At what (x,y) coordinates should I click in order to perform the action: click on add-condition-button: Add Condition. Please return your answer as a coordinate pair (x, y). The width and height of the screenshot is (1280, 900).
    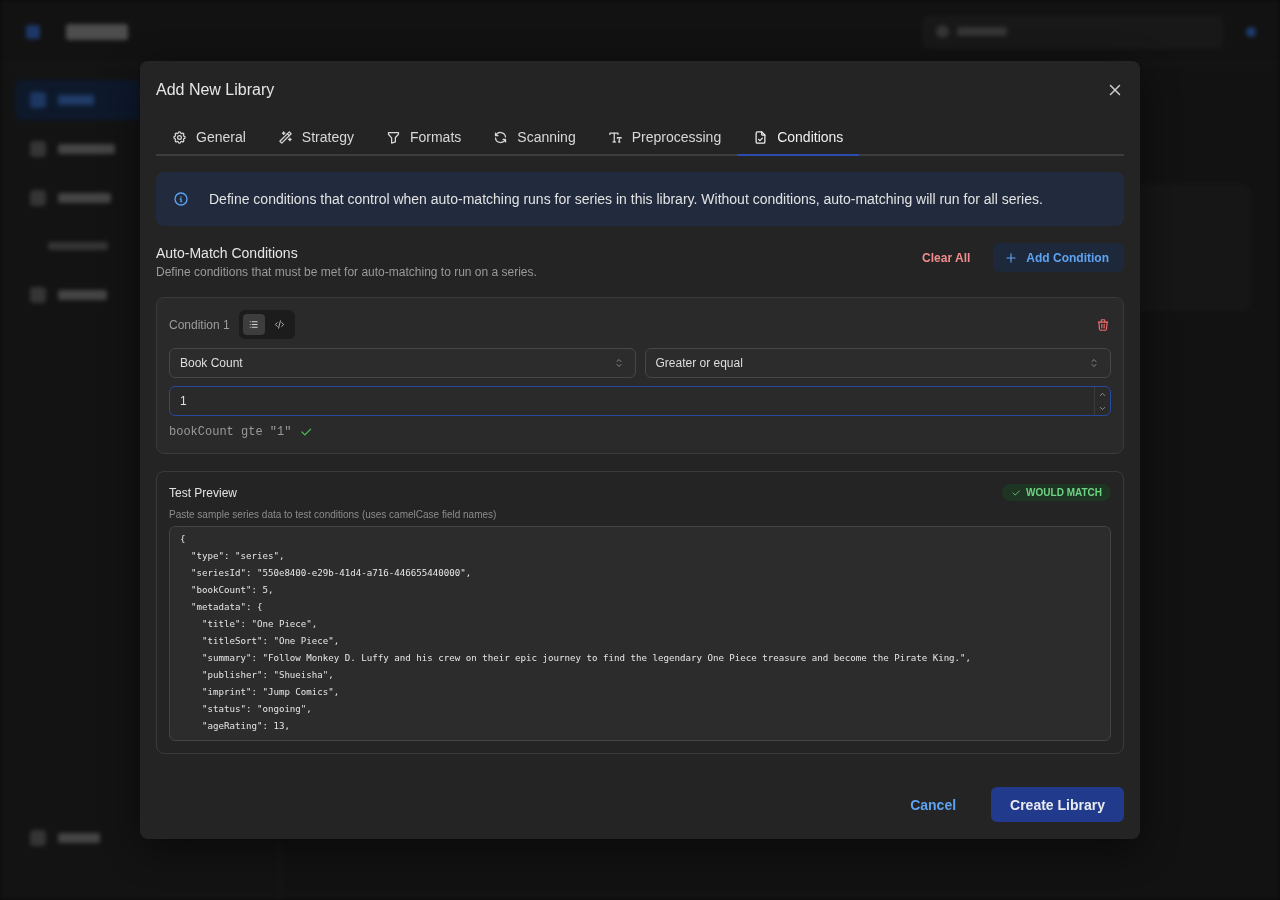
    Looking at the image, I should click on (1058, 257).